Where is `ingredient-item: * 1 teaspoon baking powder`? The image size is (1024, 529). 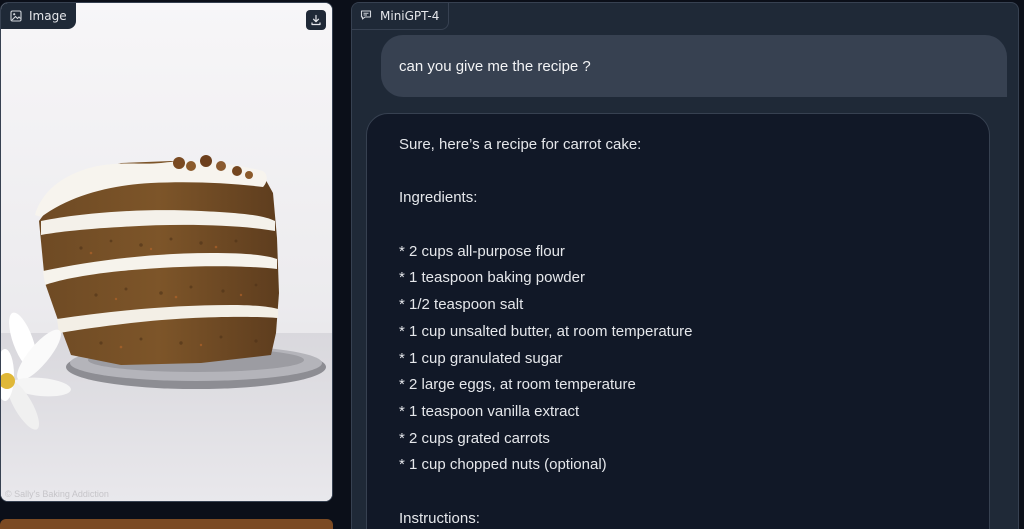 ingredient-item: * 1 teaspoon baking powder is located at coordinates (492, 278).